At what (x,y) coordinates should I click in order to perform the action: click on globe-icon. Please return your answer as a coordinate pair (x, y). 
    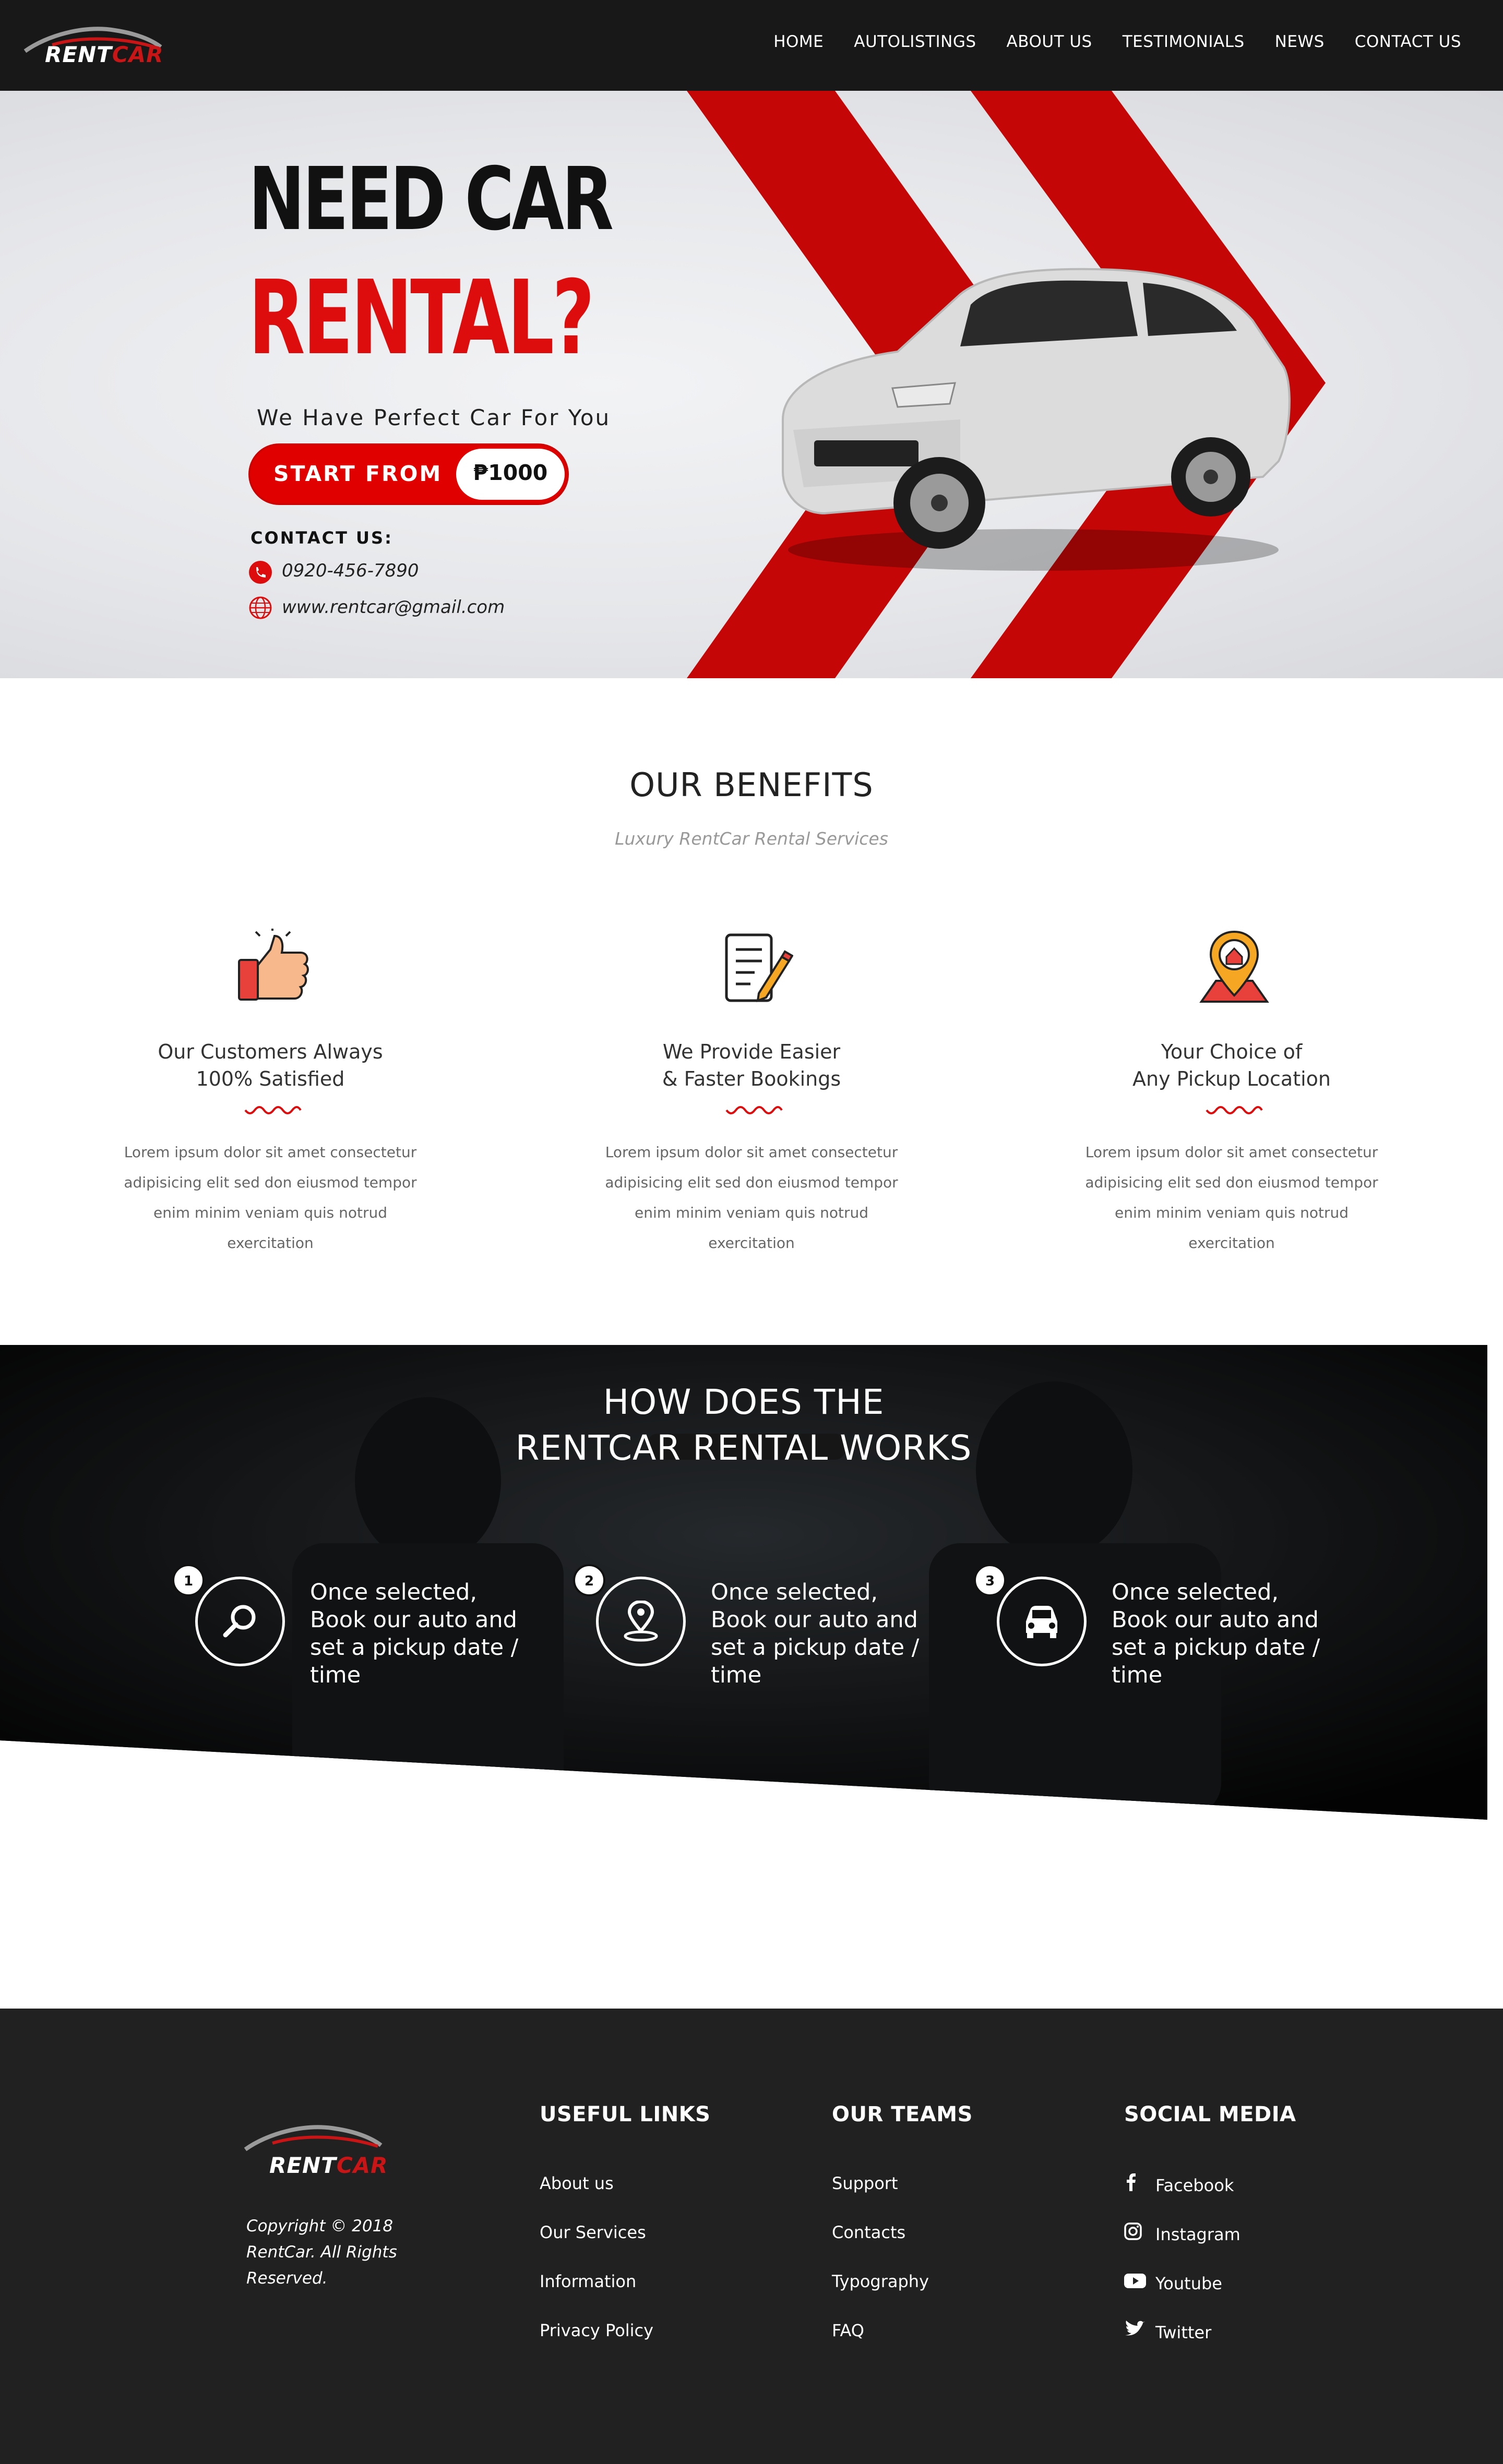
    Looking at the image, I should click on (260, 607).